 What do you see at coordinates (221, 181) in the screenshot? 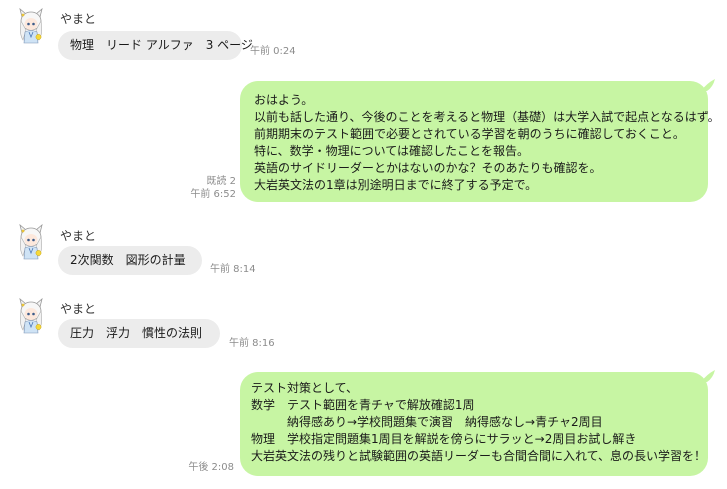
I see `read-receipt: 既読 2` at bounding box center [221, 181].